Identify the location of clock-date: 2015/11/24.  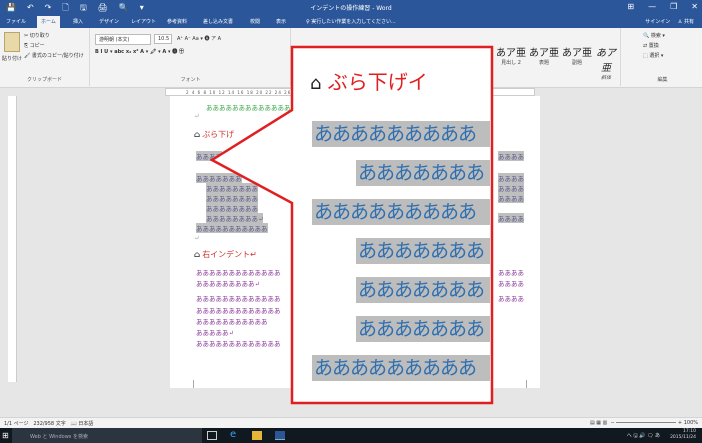
(683, 437).